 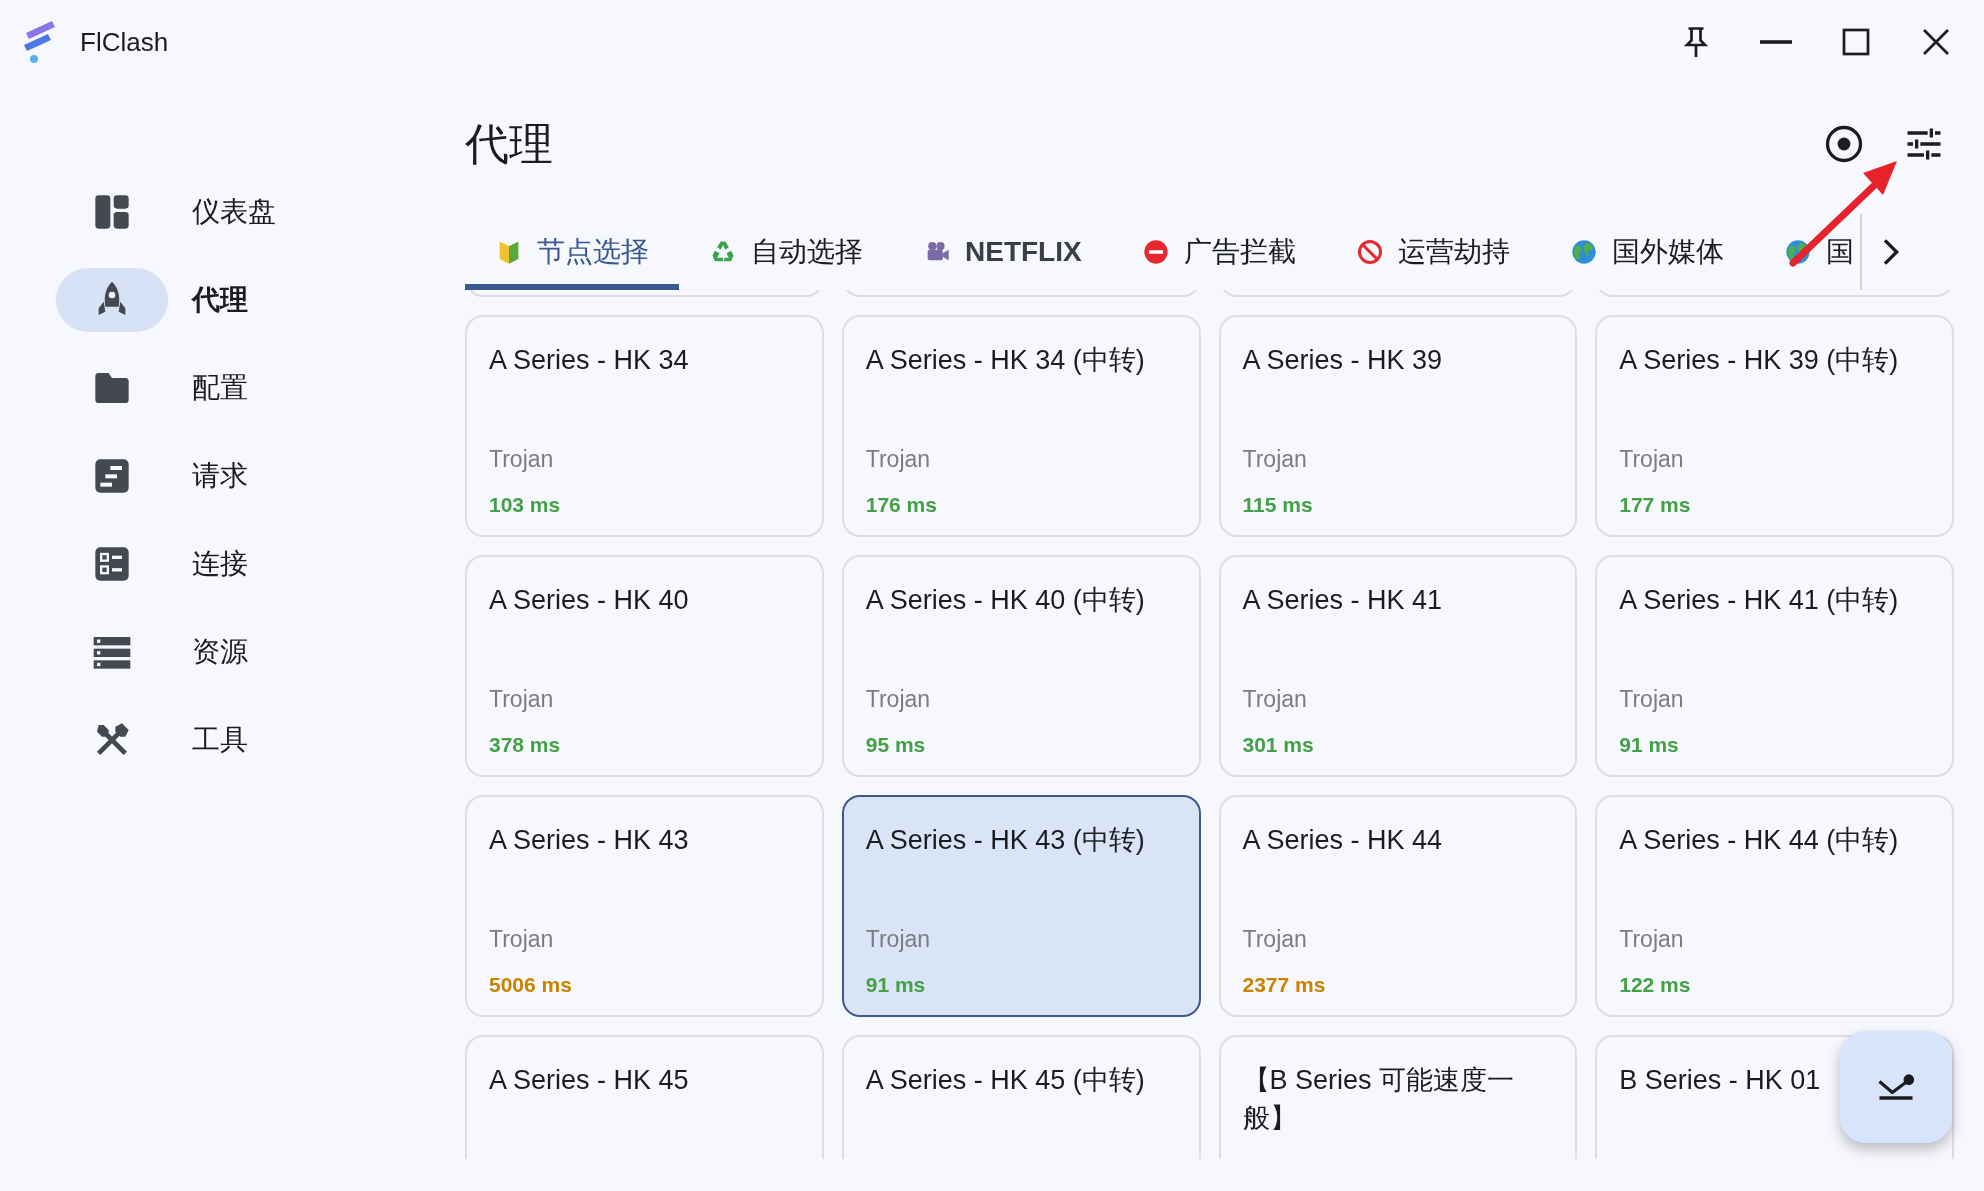 I want to click on proxy-card: A Series - HK 40 (中转) Trojan 95 ms, so click(x=1021, y=666).